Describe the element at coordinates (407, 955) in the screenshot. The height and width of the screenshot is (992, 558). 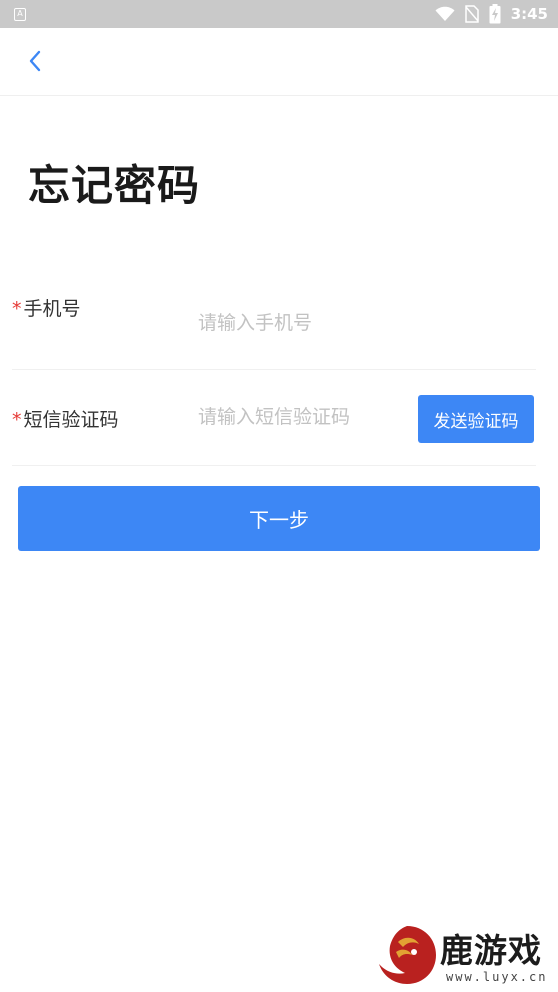
I see `deer-logo-icon` at that location.